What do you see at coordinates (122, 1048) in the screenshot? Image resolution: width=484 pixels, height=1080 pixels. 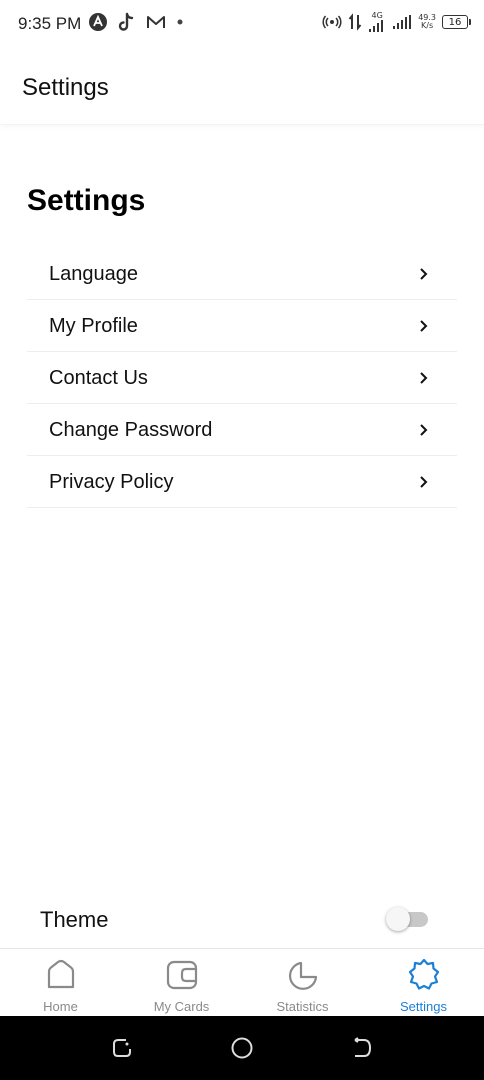 I see `recent-apps-icon` at bounding box center [122, 1048].